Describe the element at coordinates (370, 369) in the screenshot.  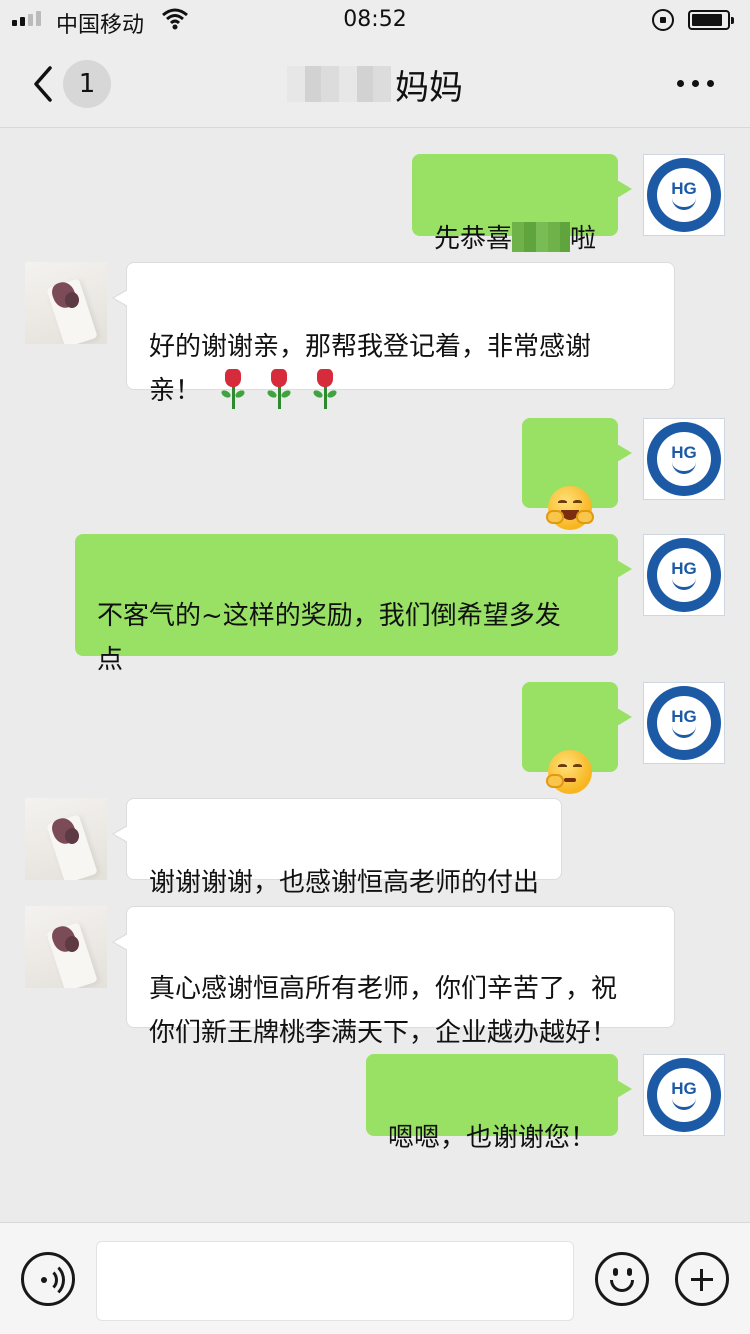
I see `message-text: 好的谢谢亲，那帮我登记着，非常感谢 亲！` at that location.